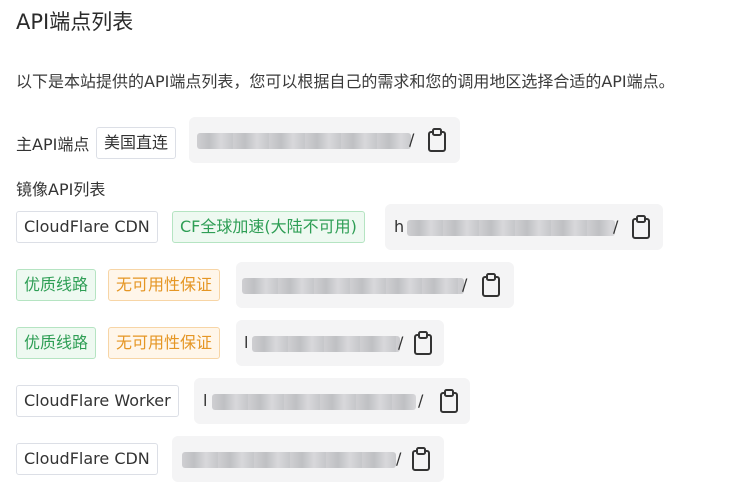  Describe the element at coordinates (75, 22) in the screenshot. I see `page-title: API端点列表` at that location.